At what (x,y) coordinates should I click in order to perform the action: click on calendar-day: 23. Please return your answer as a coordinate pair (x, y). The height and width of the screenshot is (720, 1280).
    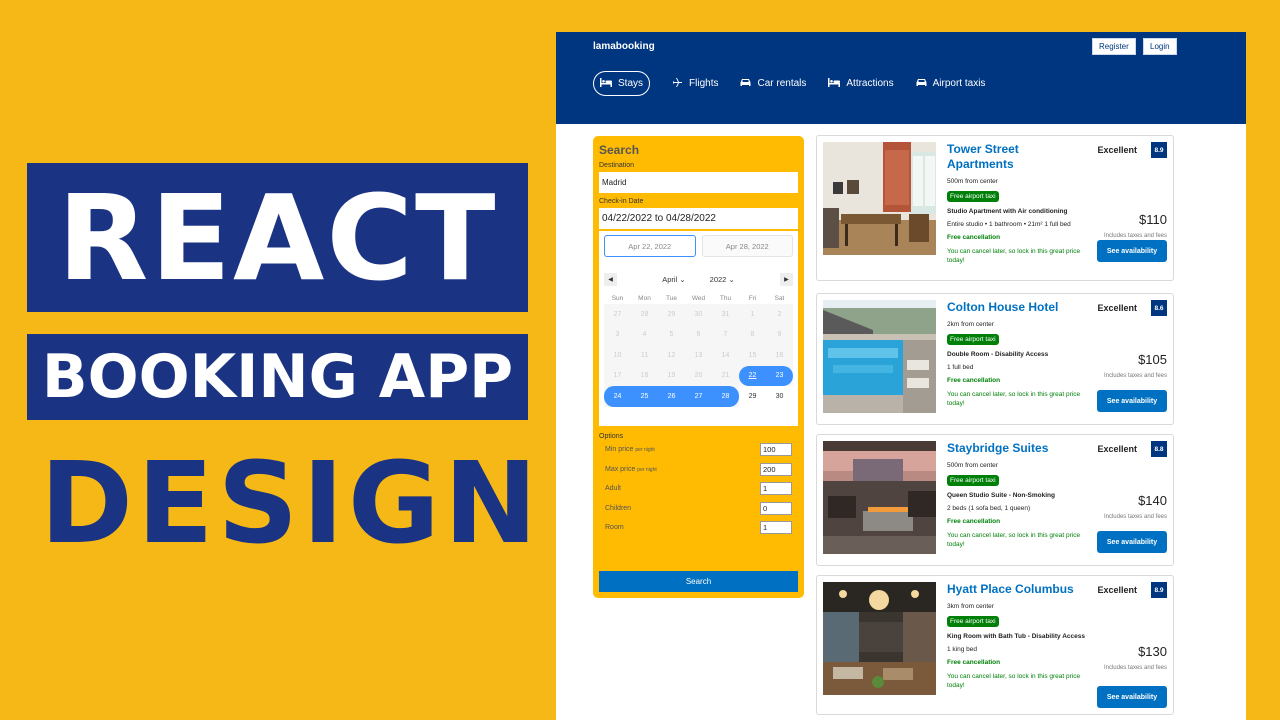
    Looking at the image, I should click on (779, 375).